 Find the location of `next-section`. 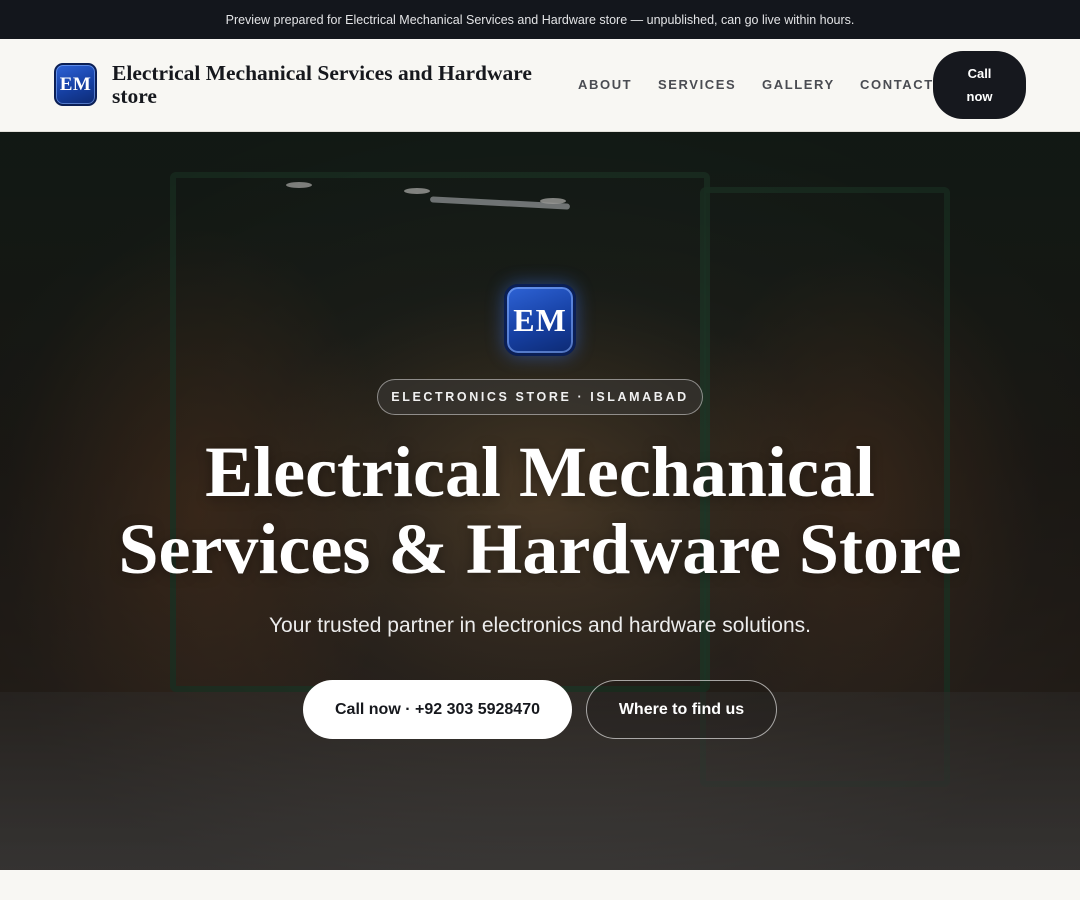

next-section is located at coordinates (540, 885).